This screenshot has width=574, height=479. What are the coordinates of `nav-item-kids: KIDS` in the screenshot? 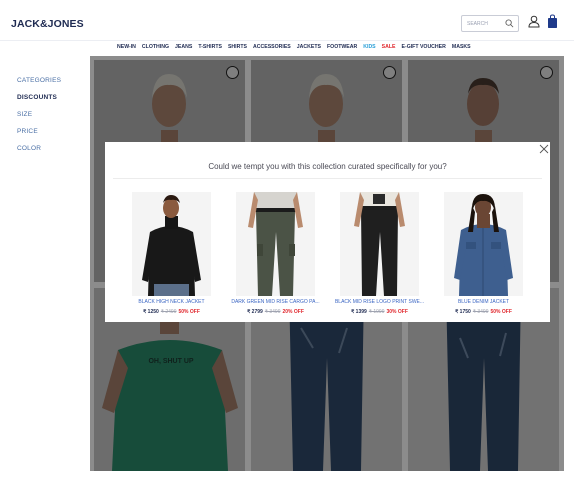 It's located at (369, 47).